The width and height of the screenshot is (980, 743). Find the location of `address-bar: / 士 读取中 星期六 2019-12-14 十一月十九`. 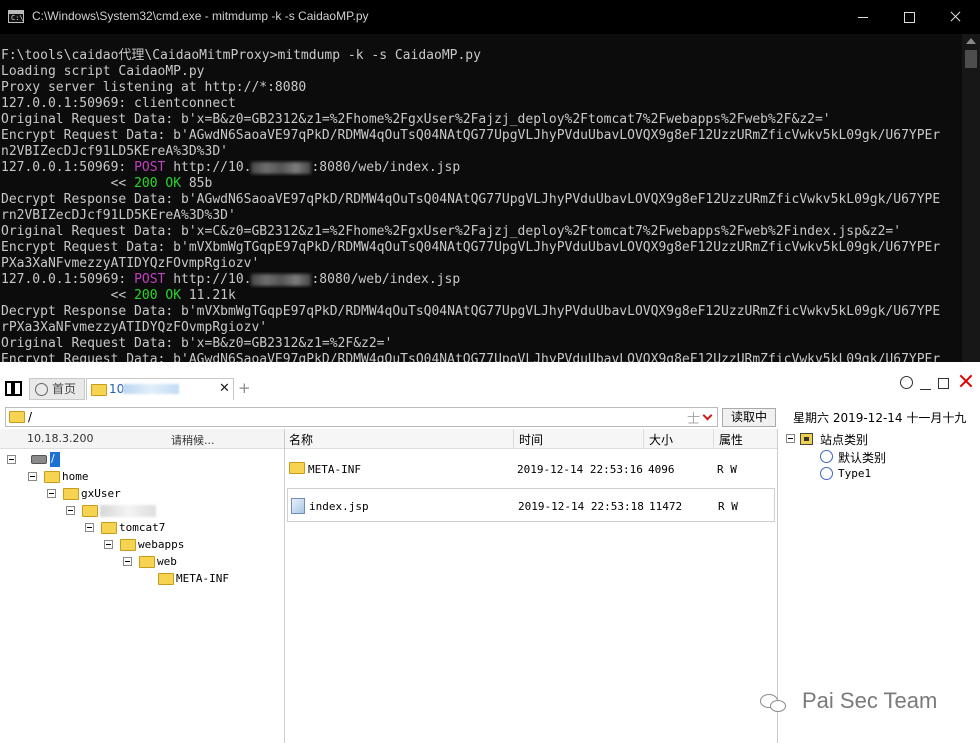

address-bar: / 士 读取中 星期六 2019-12-14 十一月十九 is located at coordinates (490, 418).